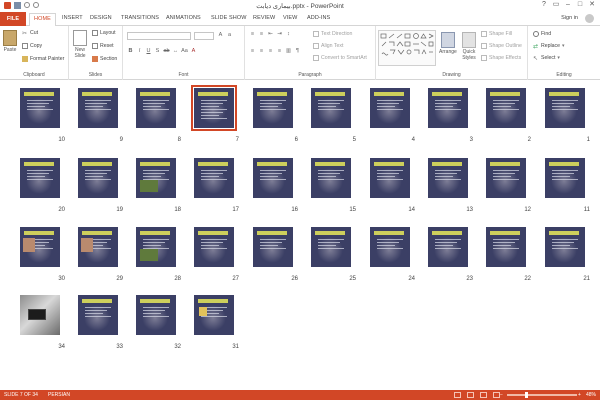 The width and height of the screenshot is (600, 400). What do you see at coordinates (148, 51) in the screenshot?
I see `underline-icon: U` at bounding box center [148, 51].